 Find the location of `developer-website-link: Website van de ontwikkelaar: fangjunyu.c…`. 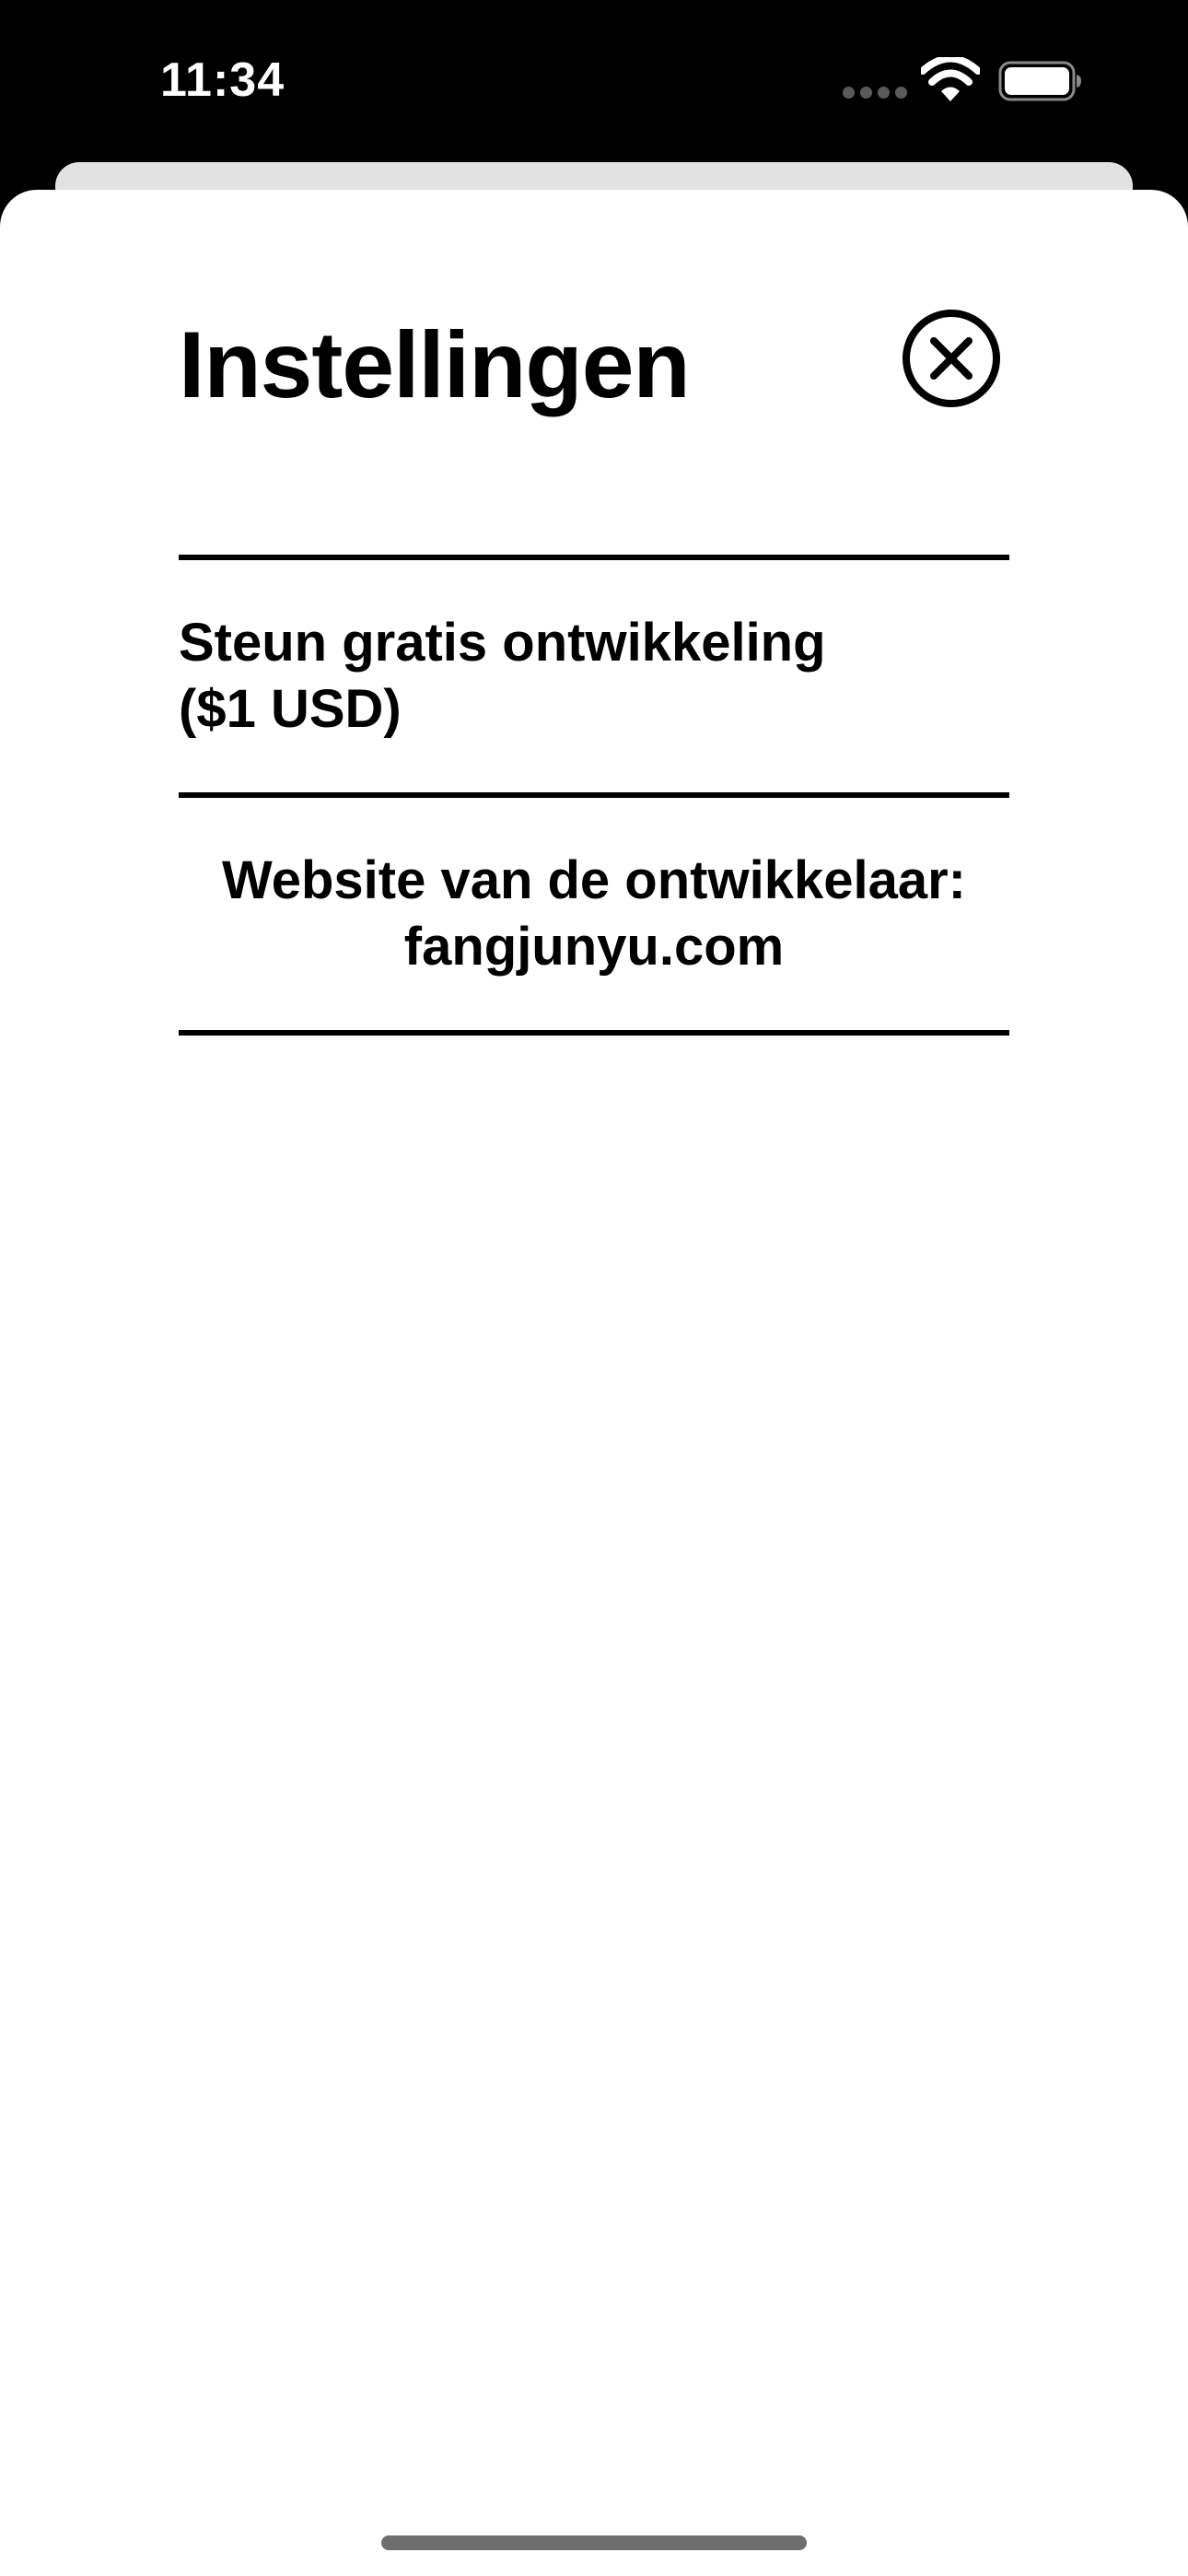

developer-website-link: Website van de ontwikkelaar: fangjunyu.c… is located at coordinates (594, 914).